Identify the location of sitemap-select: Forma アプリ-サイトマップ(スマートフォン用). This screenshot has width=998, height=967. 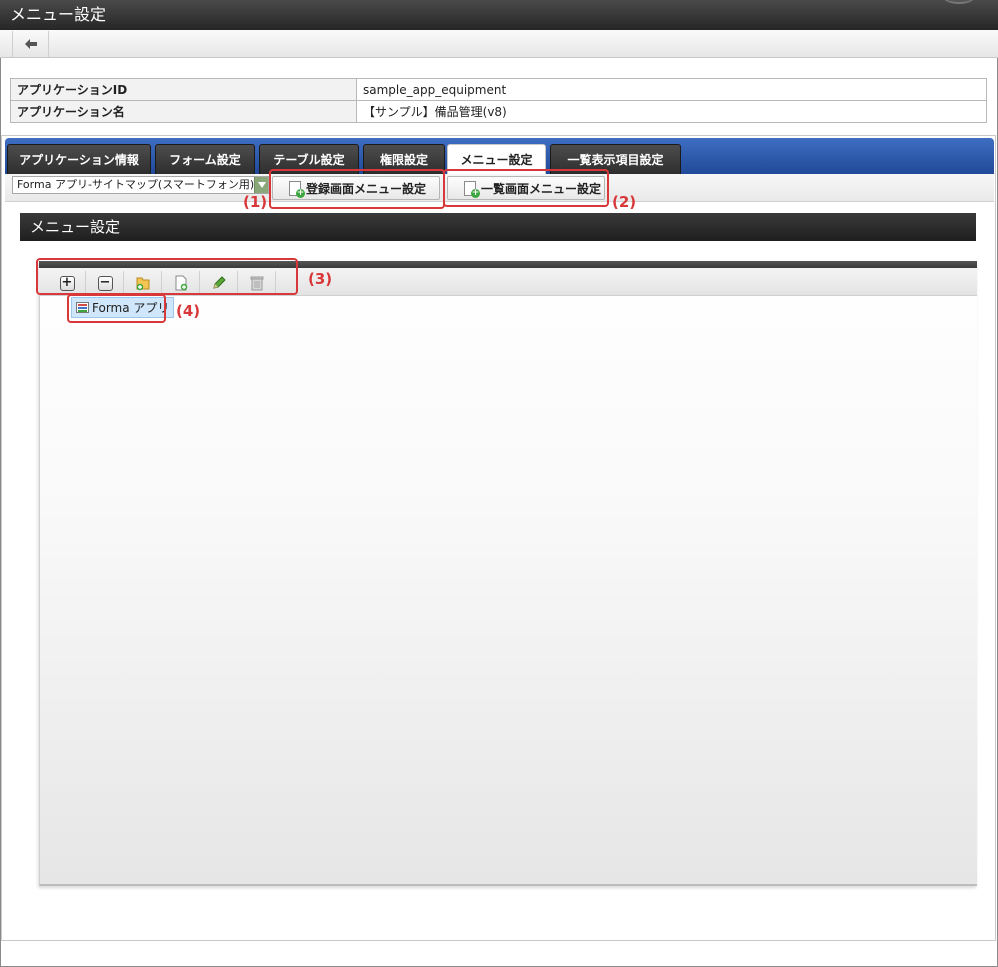
(140, 185).